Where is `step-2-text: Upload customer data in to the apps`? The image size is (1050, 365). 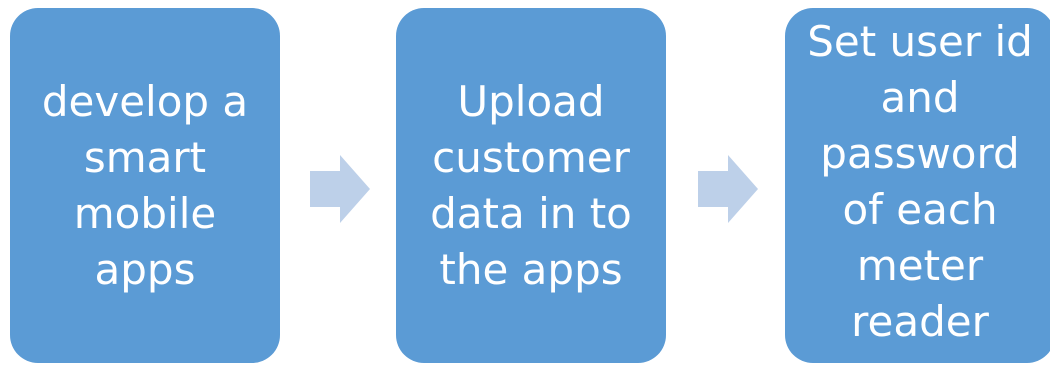 step-2-text: Upload customer data in to the apps is located at coordinates (531, 185).